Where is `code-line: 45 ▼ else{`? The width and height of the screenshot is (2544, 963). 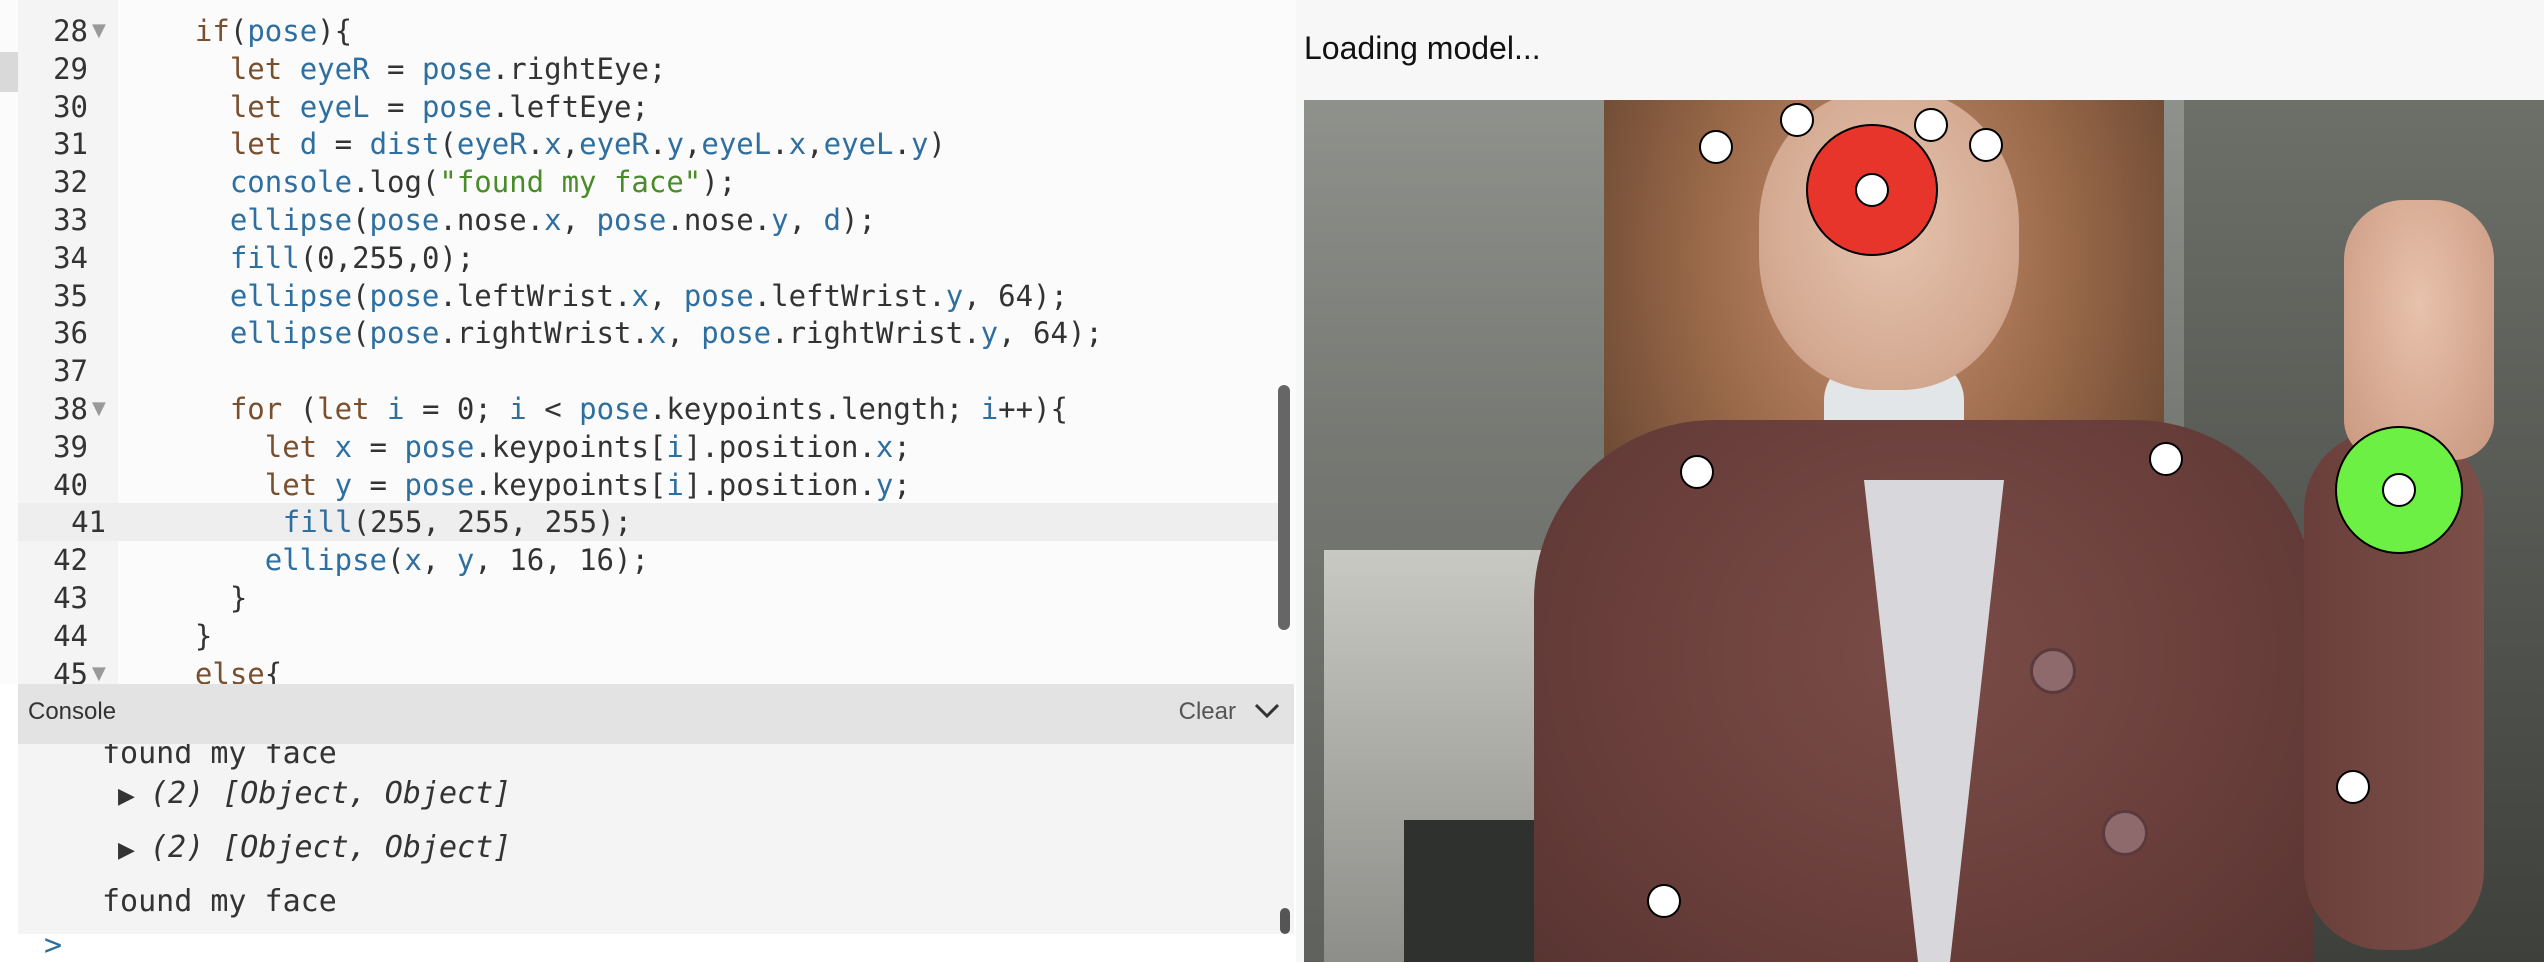
code-line: 45 ▼ else{ is located at coordinates (640, 669).